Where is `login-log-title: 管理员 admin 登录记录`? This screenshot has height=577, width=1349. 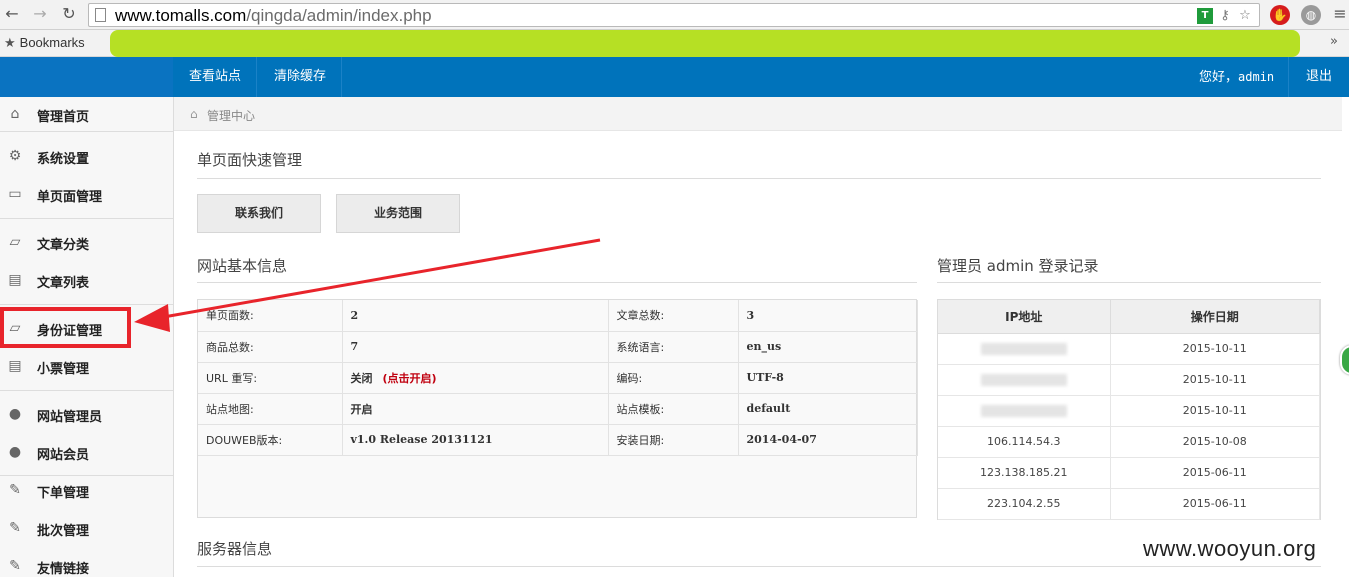 login-log-title: 管理员 admin 登录记录 is located at coordinates (1018, 266).